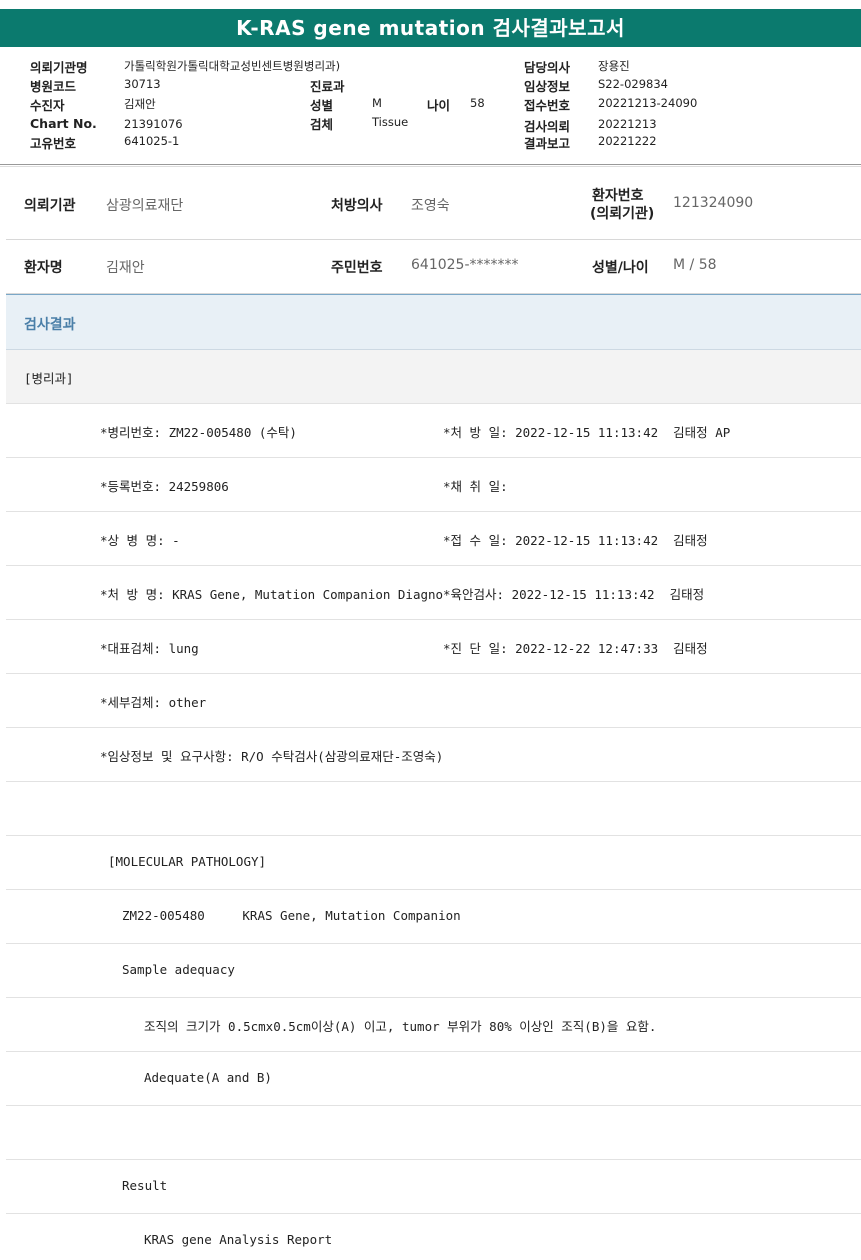  I want to click on result-line-text: Adequate(A and B), so click(208, 1077).